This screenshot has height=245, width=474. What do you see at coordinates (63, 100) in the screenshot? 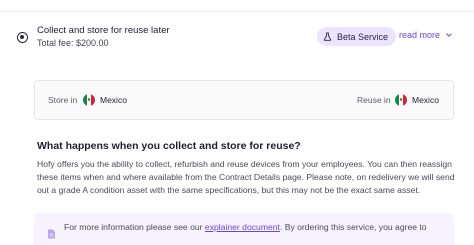
I see `store-in-label: Store in` at bounding box center [63, 100].